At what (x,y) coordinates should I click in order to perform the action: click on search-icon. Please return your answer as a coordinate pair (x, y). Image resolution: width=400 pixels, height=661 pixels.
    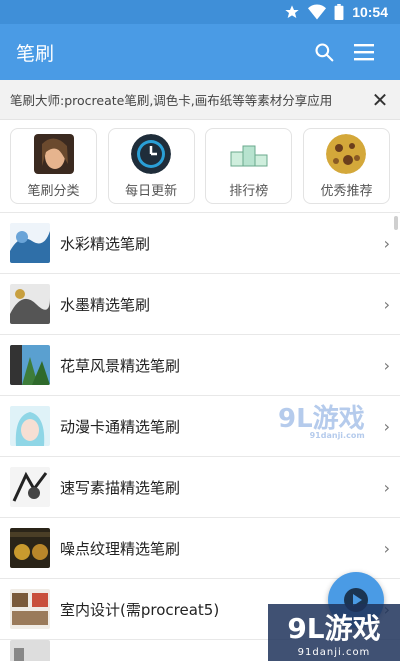
    Looking at the image, I should click on (324, 52).